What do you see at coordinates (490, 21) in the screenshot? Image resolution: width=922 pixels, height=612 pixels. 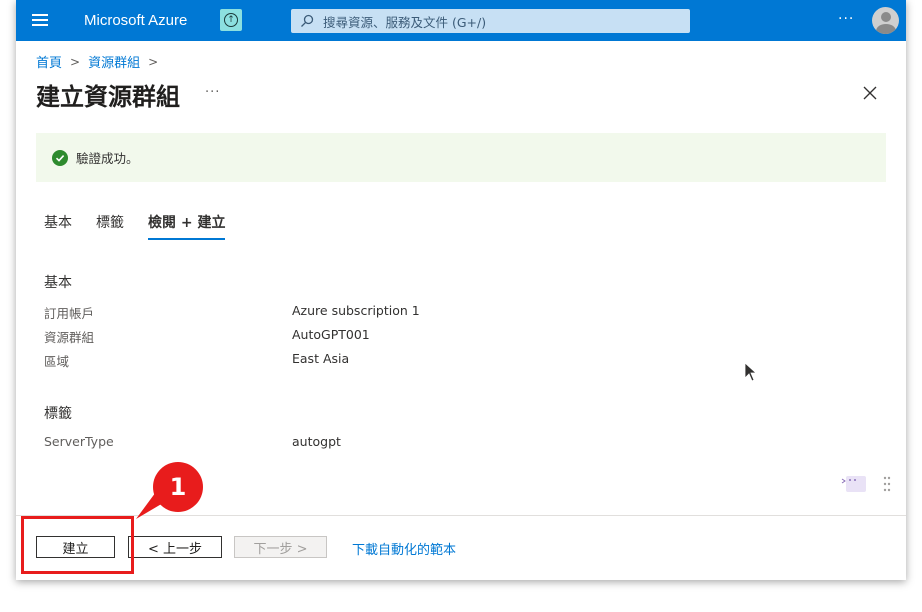 I see `search-input: 搜尋資源、服務及文件 (G+/)` at bounding box center [490, 21].